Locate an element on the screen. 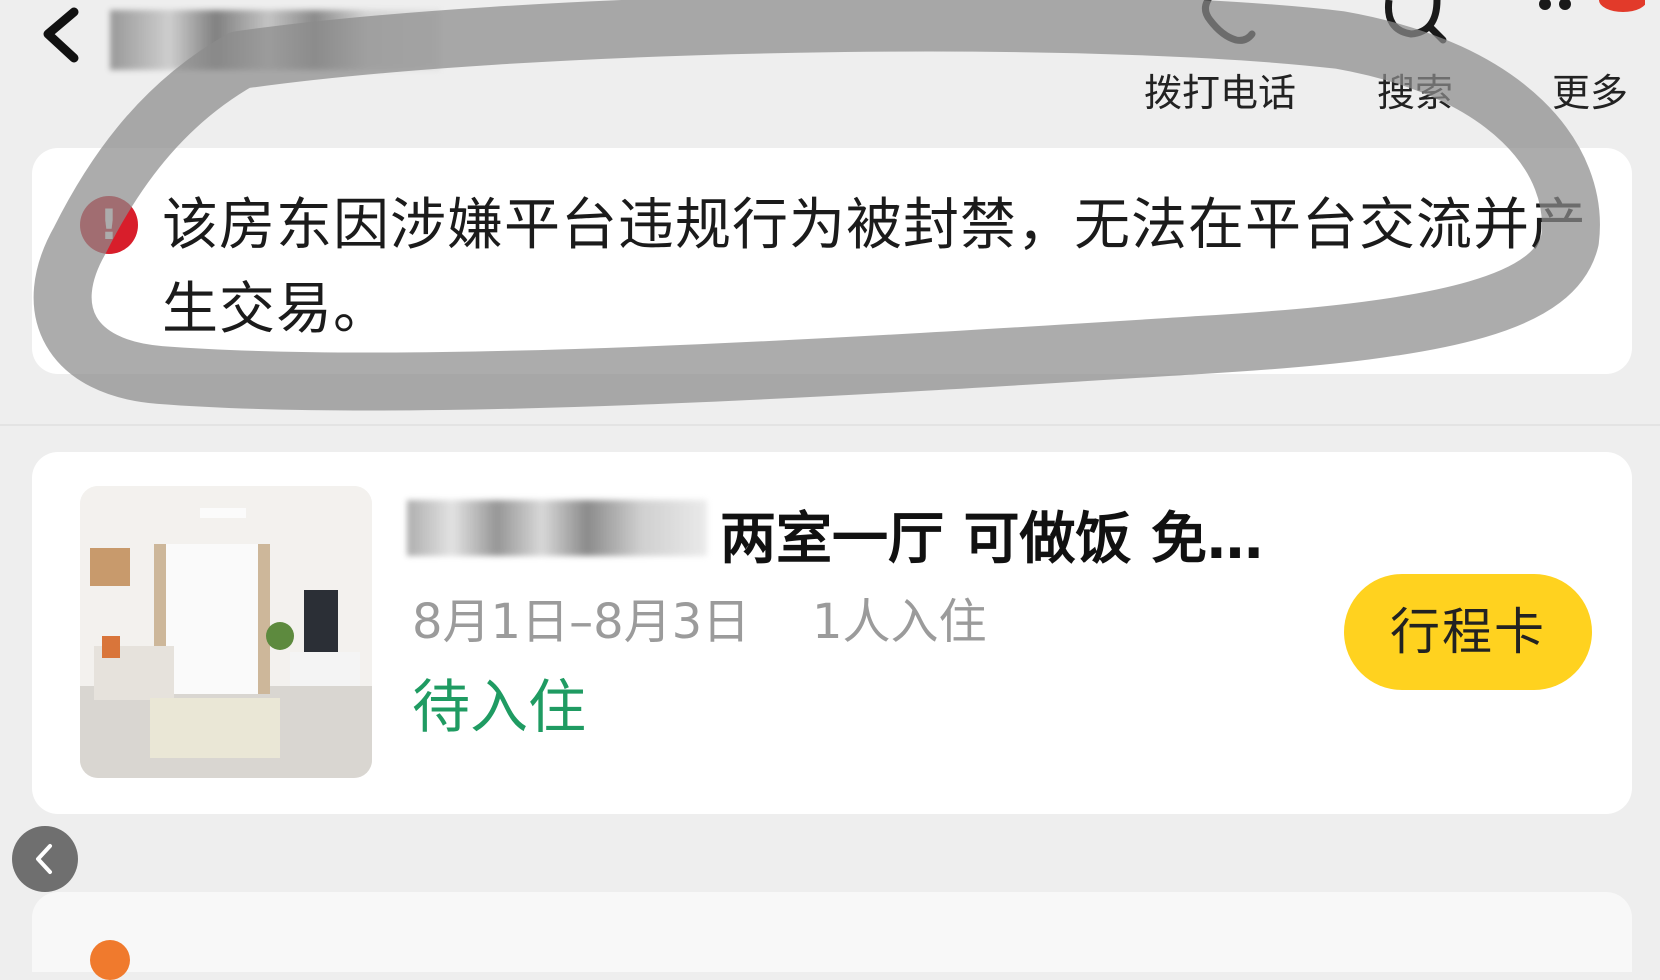 The width and height of the screenshot is (1660, 980). call-button: 拨打电话 is located at coordinates (1220, 60).